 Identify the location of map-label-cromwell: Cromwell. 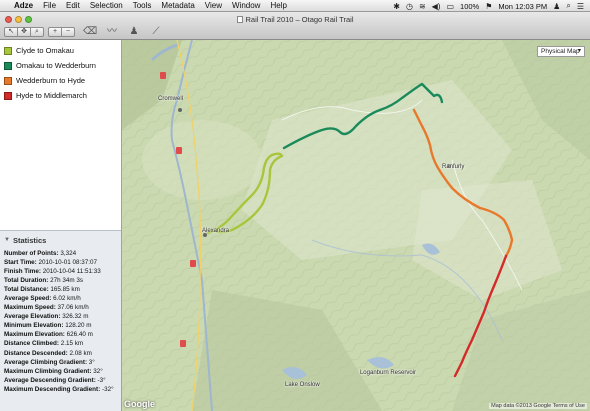
(171, 99).